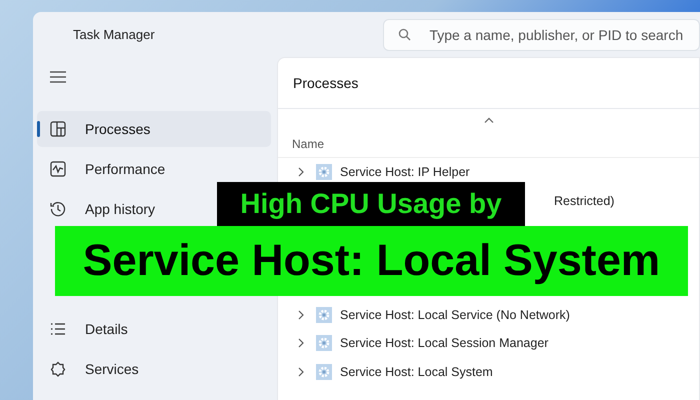  I want to click on headline-banner: High CPU Usage by, so click(371, 204).